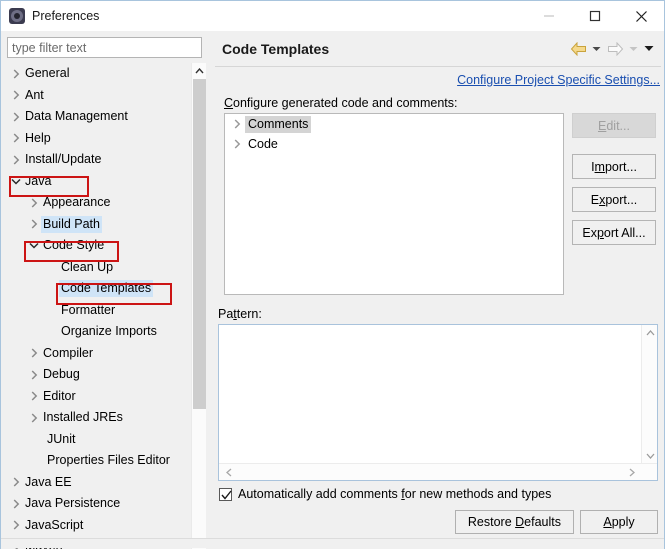 This screenshot has width=665, height=549. I want to click on title-bar: Preferences, so click(332, 16).